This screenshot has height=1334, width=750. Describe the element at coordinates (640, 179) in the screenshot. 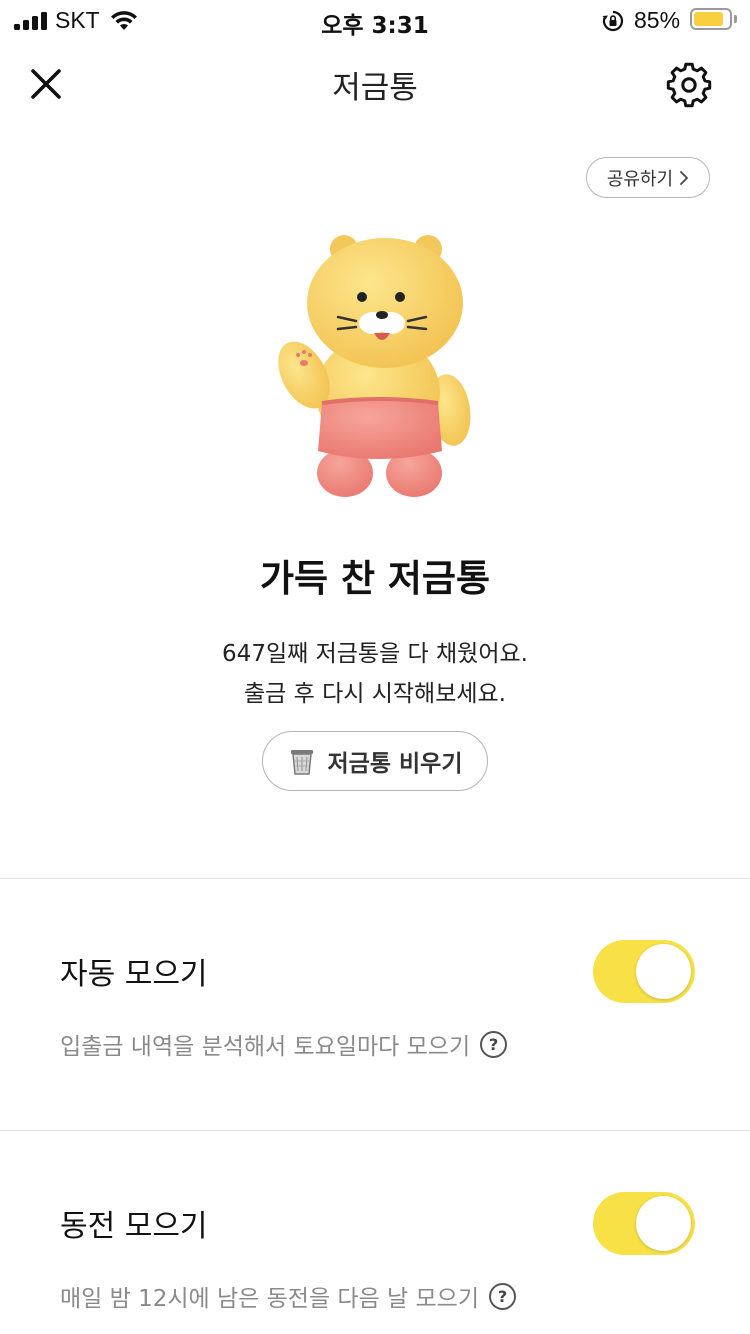

I see `share-button-label: 공유하기` at that location.